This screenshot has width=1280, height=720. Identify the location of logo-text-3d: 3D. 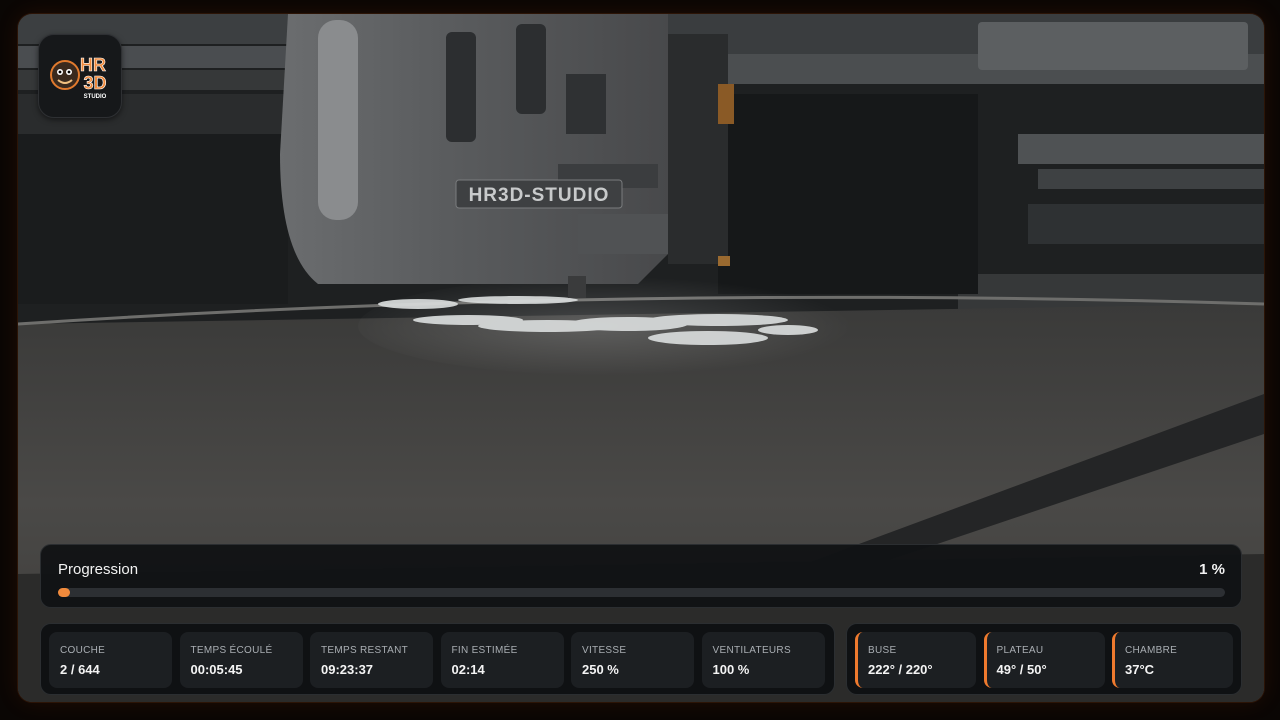
(94, 83).